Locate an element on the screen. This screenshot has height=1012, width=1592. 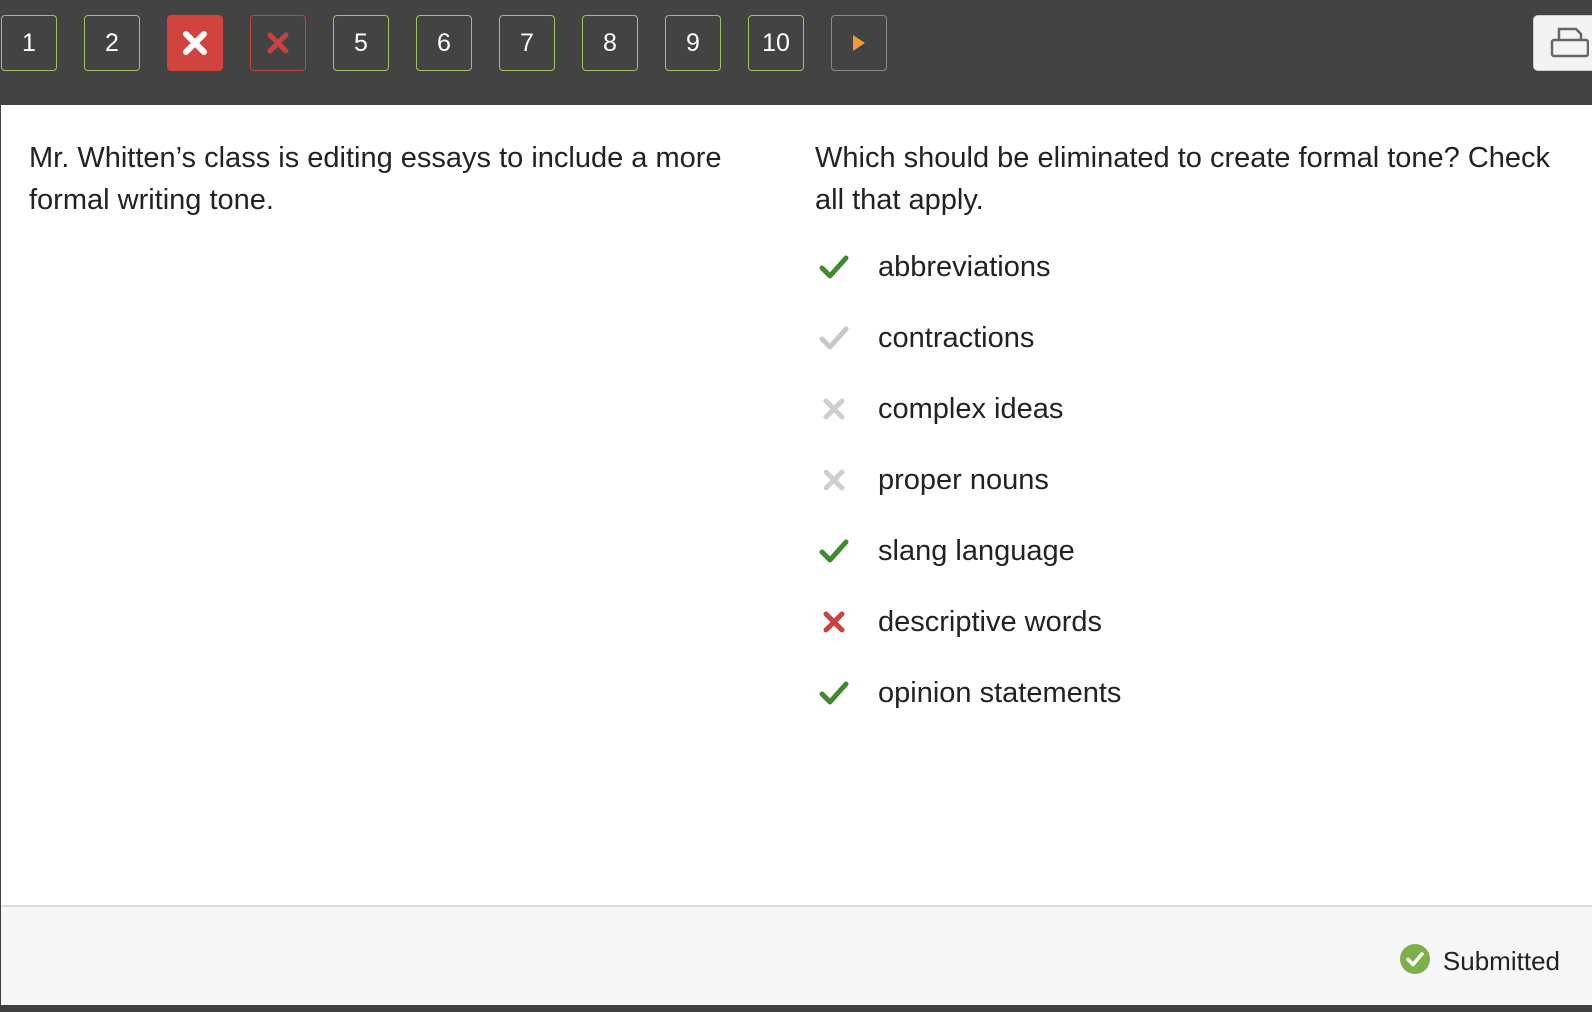
question-number: 2 is located at coordinates (112, 42).